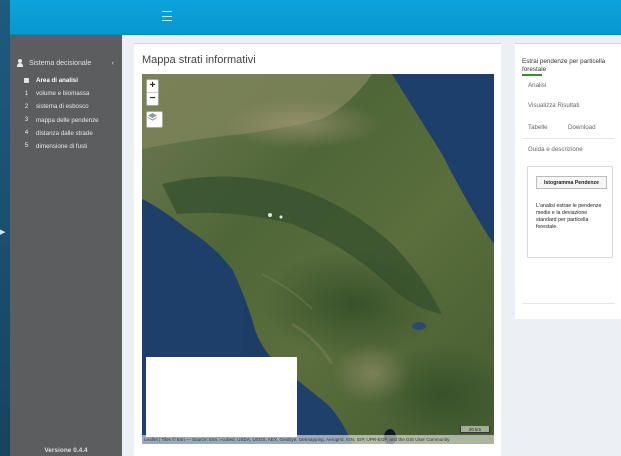 The width and height of the screenshot is (621, 456). I want to click on menu-toggle-icon, so click(167, 16).